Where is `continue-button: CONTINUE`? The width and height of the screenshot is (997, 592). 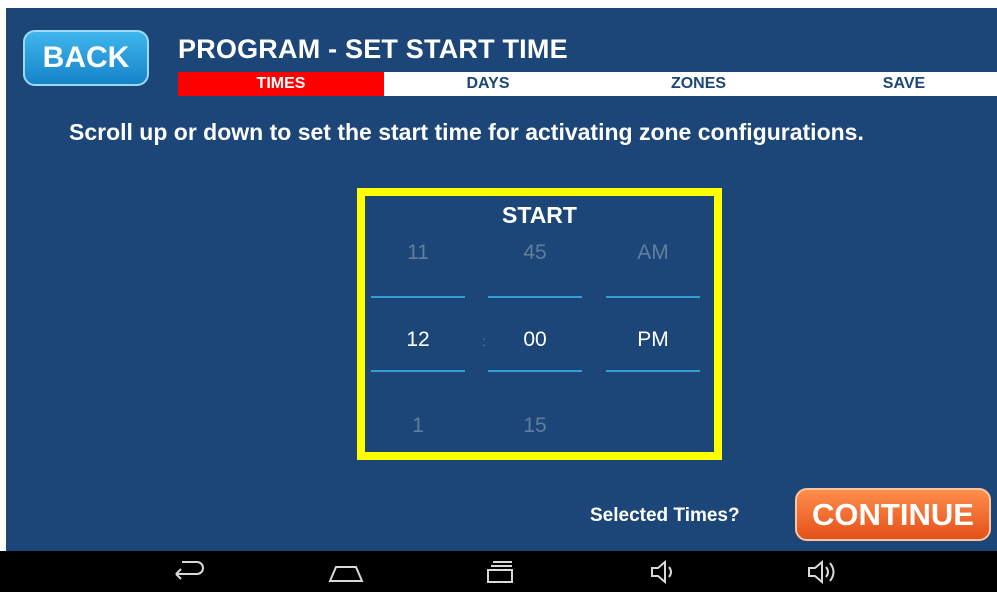
continue-button: CONTINUE is located at coordinates (893, 514).